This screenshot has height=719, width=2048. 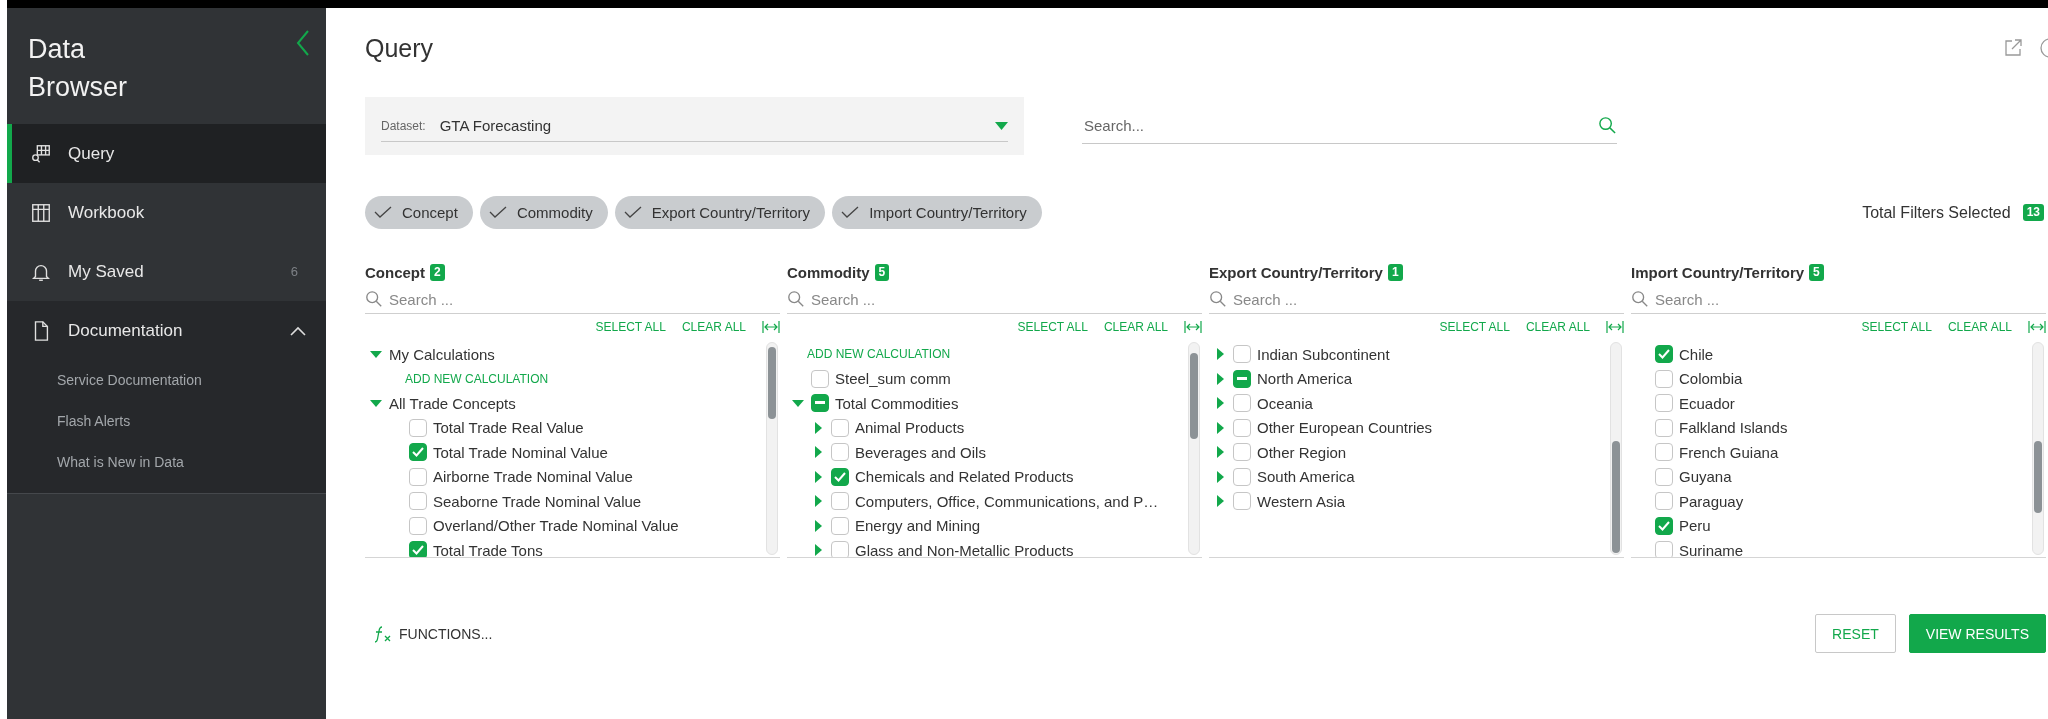 What do you see at coordinates (41, 212) in the screenshot?
I see `grid-icon` at bounding box center [41, 212].